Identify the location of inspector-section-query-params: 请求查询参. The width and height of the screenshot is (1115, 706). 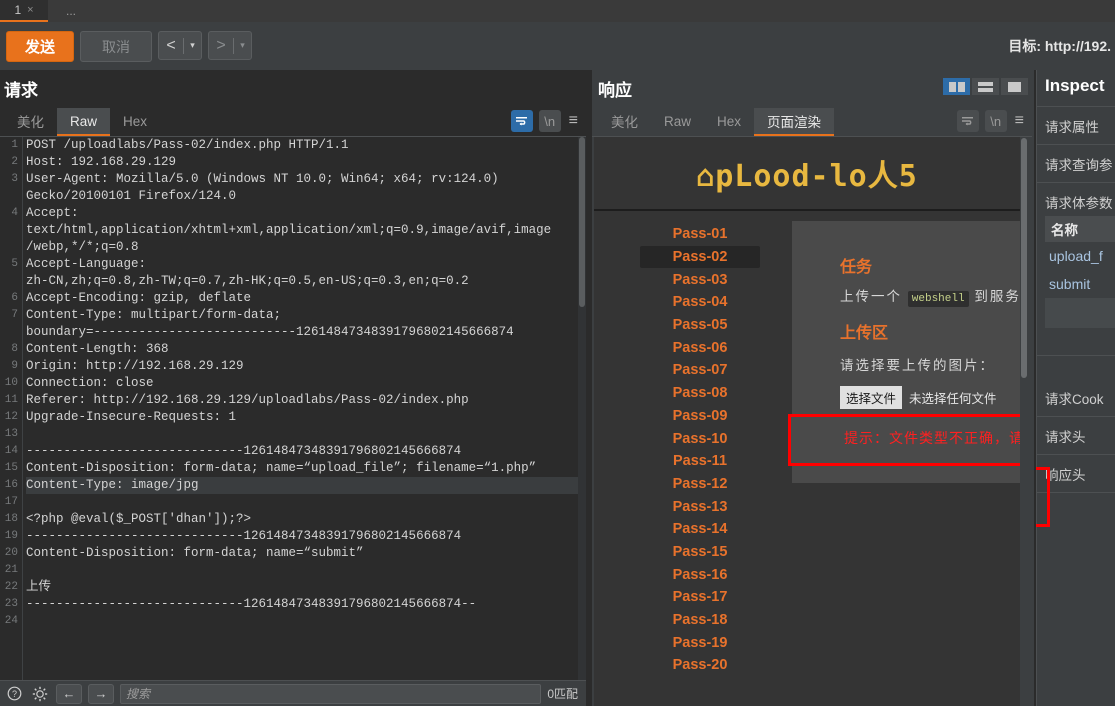
(1079, 164).